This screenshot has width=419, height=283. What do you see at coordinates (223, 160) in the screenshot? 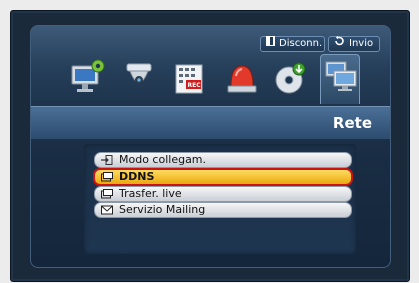
I see `menu-item-connection-mode: Modo collegam.` at bounding box center [223, 160].